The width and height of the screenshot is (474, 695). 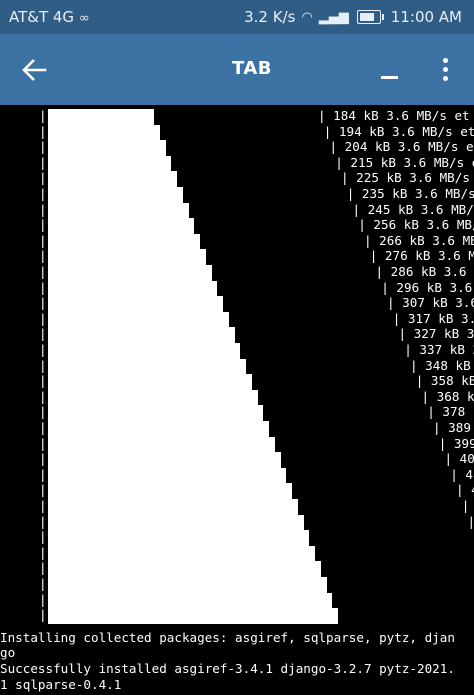 I want to click on progress-status-text: | 419 kB 3.6 MB/s, so click(x=462, y=474).